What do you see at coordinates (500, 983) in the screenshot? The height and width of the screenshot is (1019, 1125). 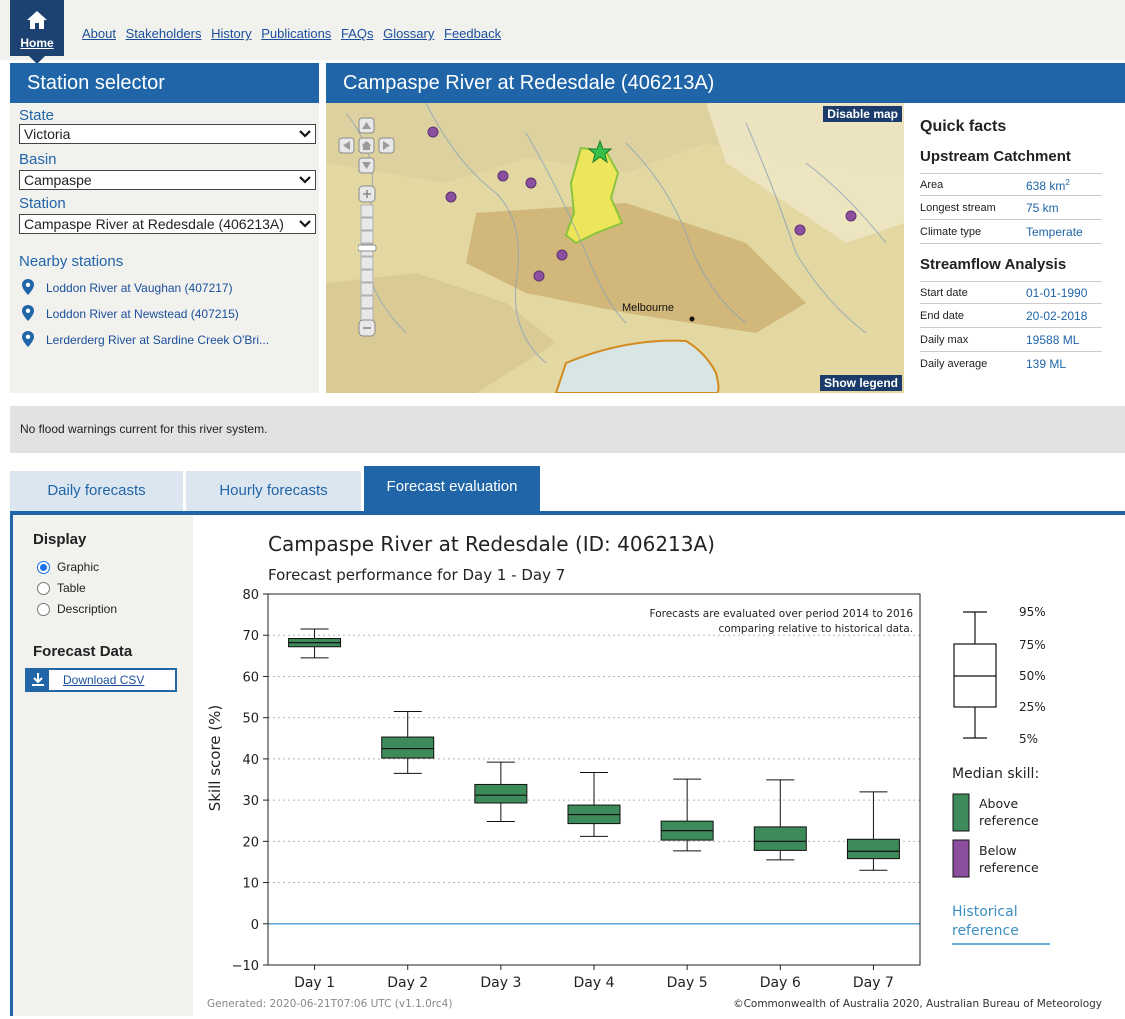 I see `x-tick-label: Day 3` at bounding box center [500, 983].